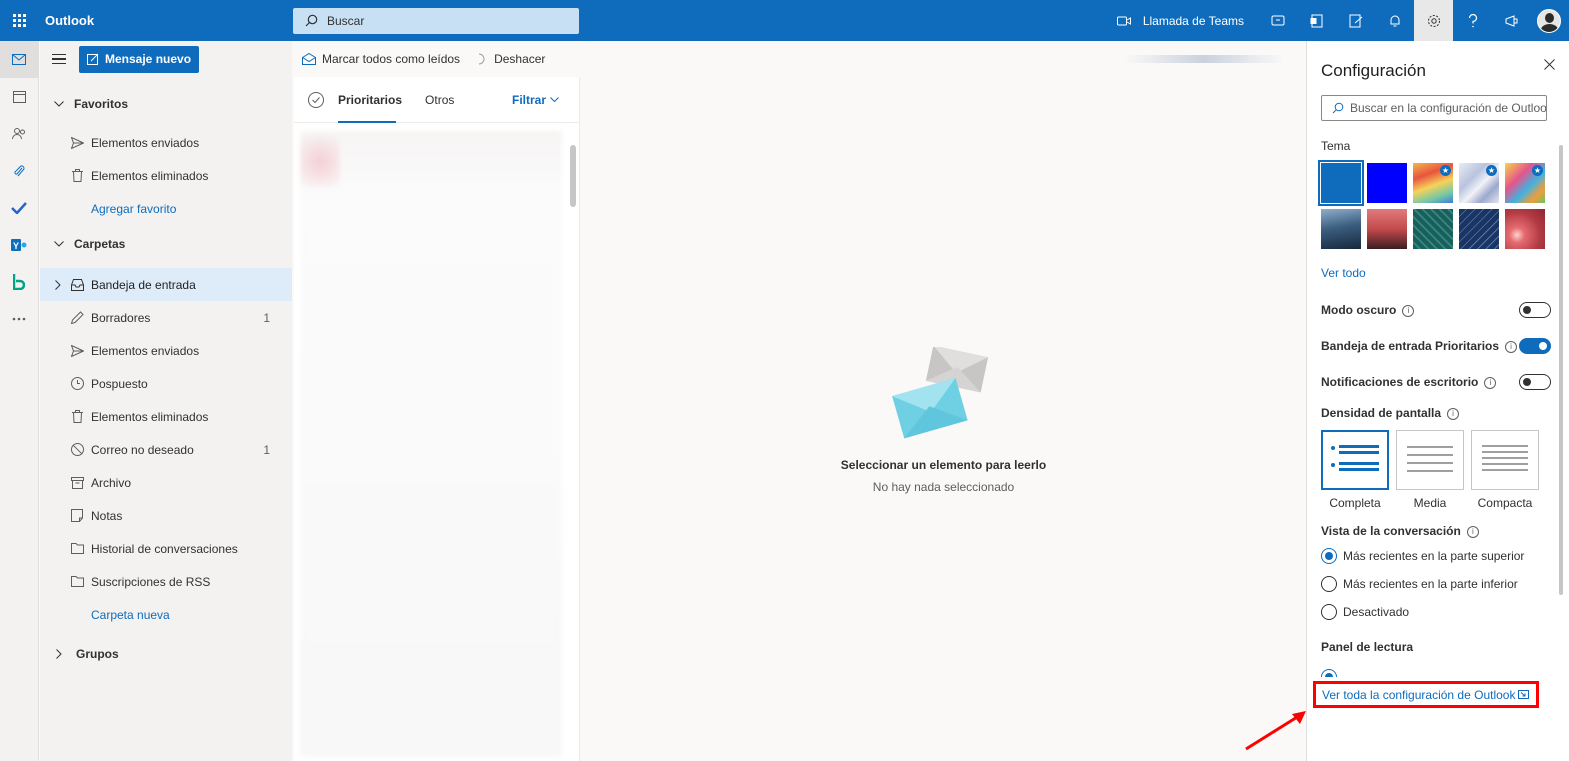 The width and height of the screenshot is (1569, 761). What do you see at coordinates (1387, 229) in the screenshot?
I see `theme-swatch-palms` at bounding box center [1387, 229].